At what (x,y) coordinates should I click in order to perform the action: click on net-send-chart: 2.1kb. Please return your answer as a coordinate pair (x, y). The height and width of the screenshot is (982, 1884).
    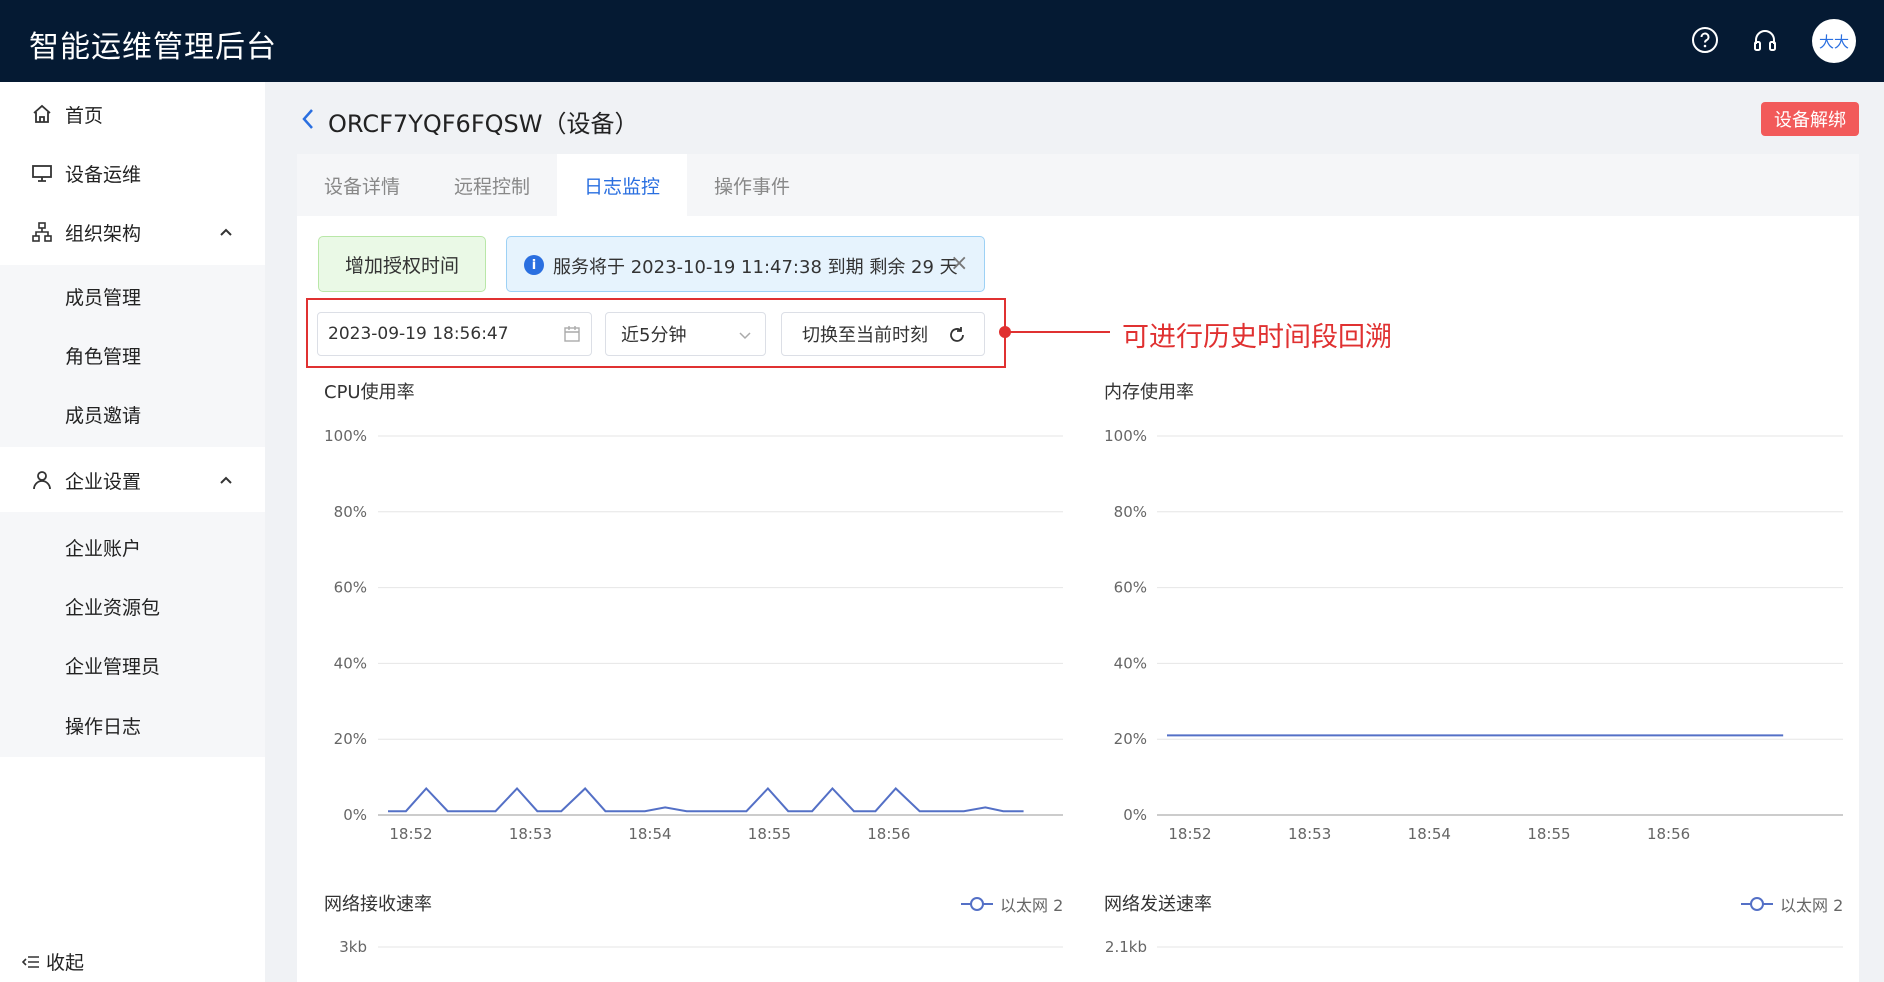
    Looking at the image, I should click on (1474, 947).